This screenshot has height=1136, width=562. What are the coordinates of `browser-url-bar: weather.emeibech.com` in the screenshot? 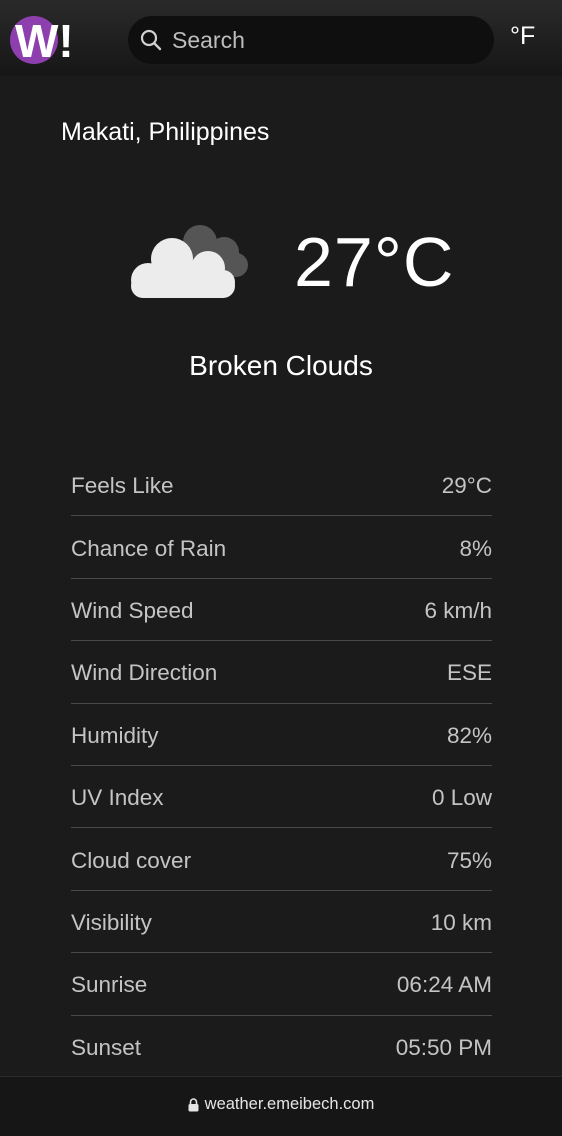 It's located at (281, 1106).